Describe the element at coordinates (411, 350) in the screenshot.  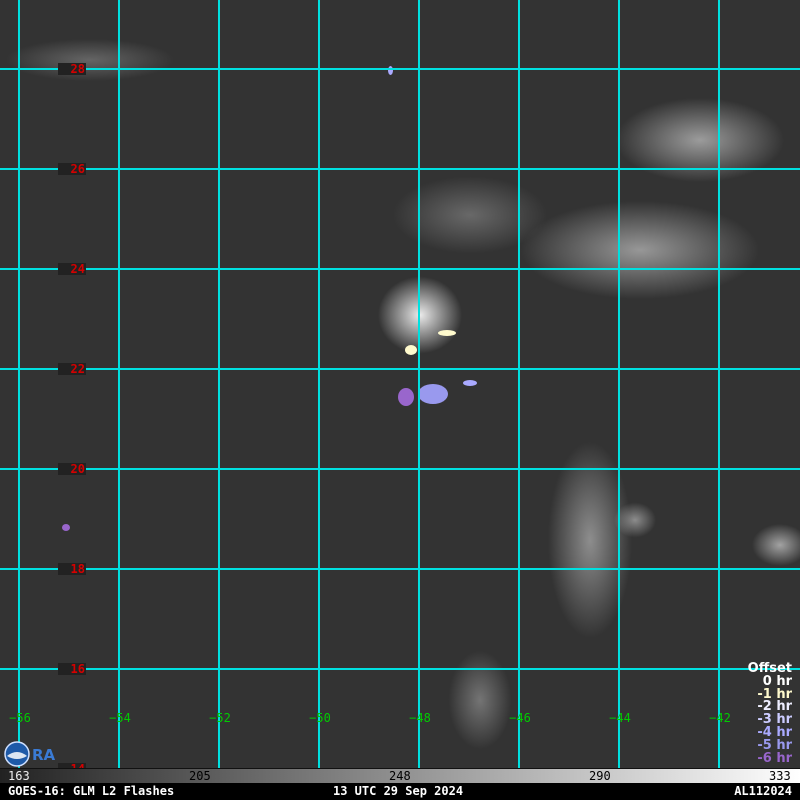
I see `flash-cluster-recent` at that location.